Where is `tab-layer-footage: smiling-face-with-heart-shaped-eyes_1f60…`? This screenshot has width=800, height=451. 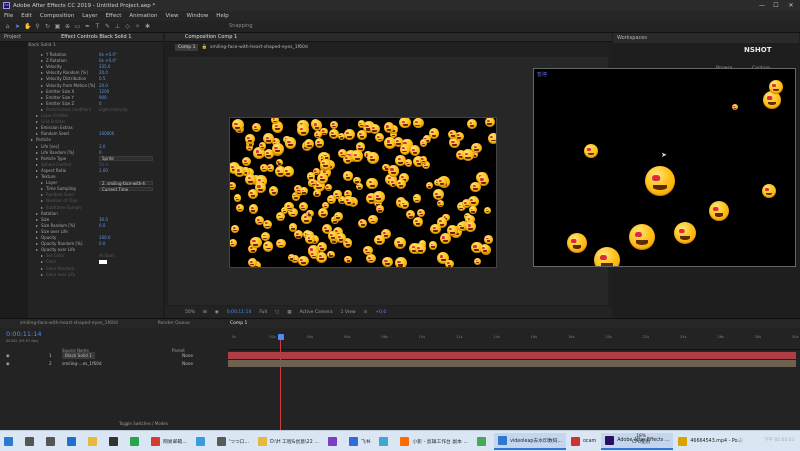
tab-layer-footage: smiling-face-with-heart-shaped-eyes_1f60… is located at coordinates (69, 323).